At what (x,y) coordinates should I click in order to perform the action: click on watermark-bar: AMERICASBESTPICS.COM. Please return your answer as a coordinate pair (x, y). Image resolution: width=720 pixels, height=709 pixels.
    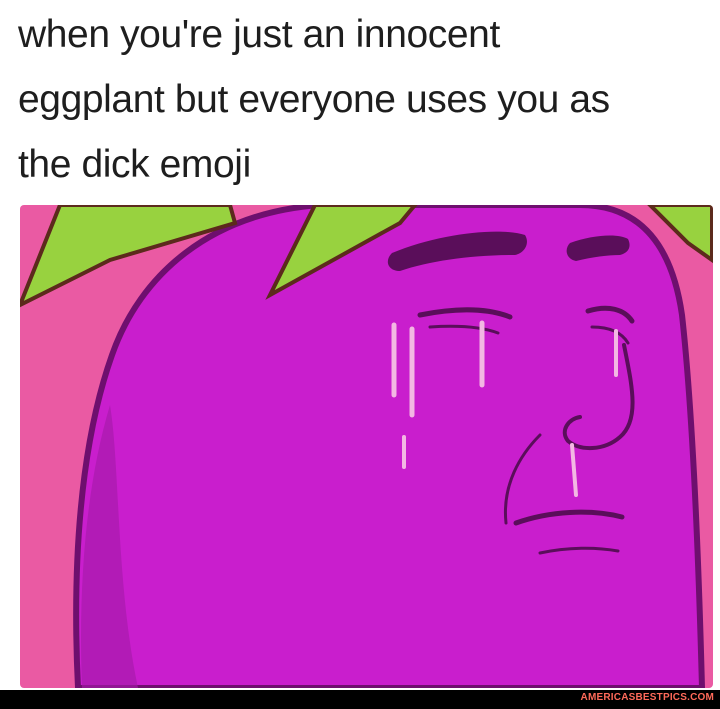
    Looking at the image, I should click on (360, 699).